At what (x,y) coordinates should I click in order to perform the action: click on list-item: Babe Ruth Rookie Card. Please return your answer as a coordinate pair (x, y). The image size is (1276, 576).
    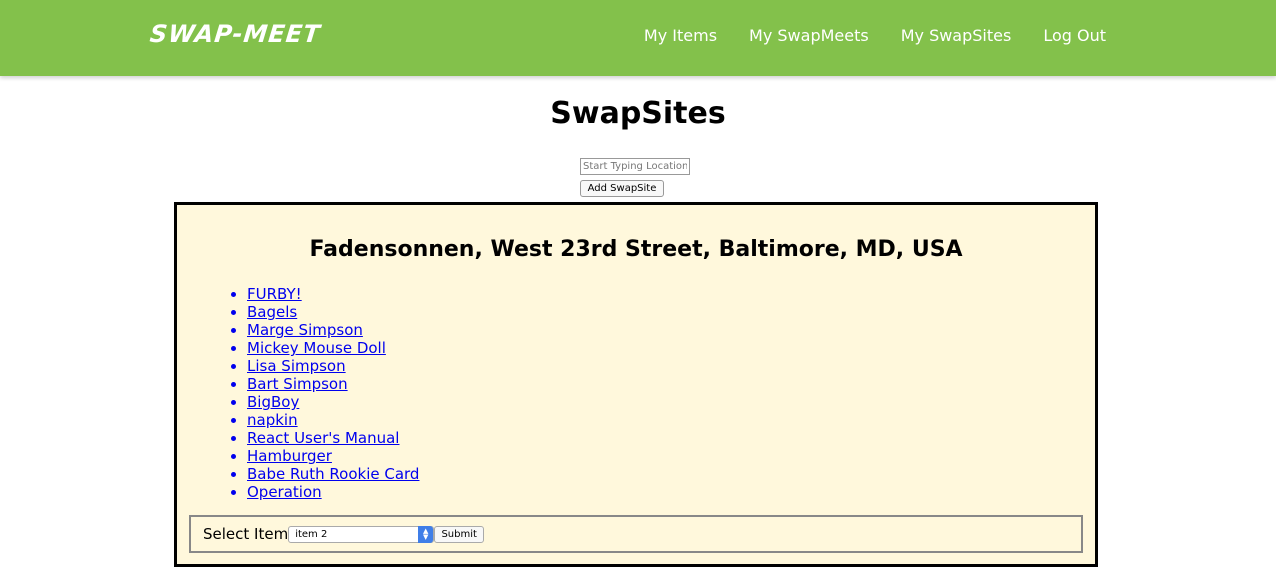
    Looking at the image, I should click on (333, 474).